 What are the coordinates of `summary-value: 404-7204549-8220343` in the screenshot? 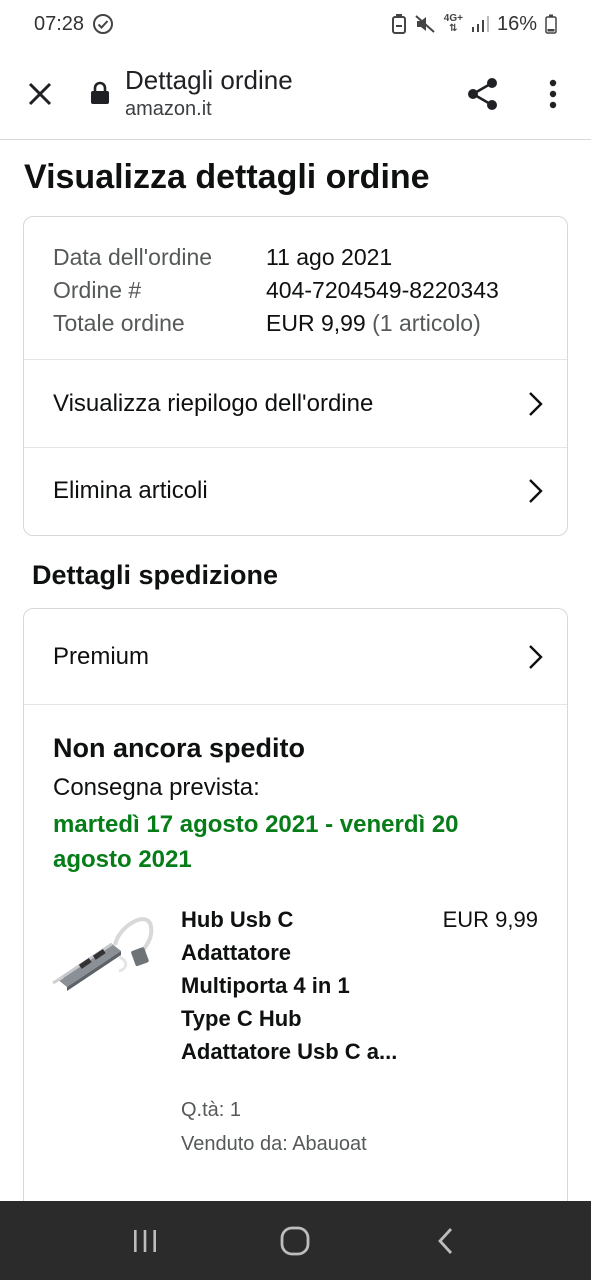 It's located at (382, 290).